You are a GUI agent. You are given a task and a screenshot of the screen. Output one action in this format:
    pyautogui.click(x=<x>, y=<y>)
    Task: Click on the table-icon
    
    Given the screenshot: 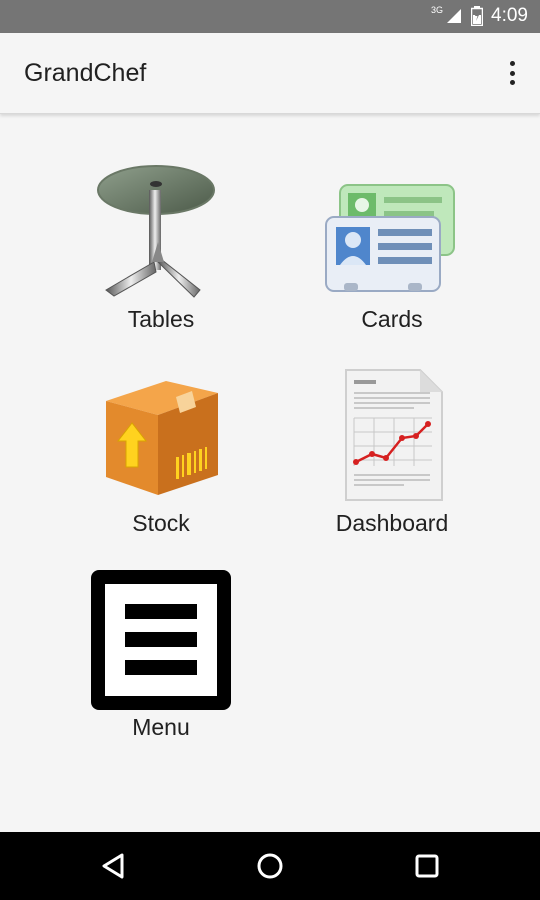 What is the action you would take?
    pyautogui.click(x=161, y=232)
    